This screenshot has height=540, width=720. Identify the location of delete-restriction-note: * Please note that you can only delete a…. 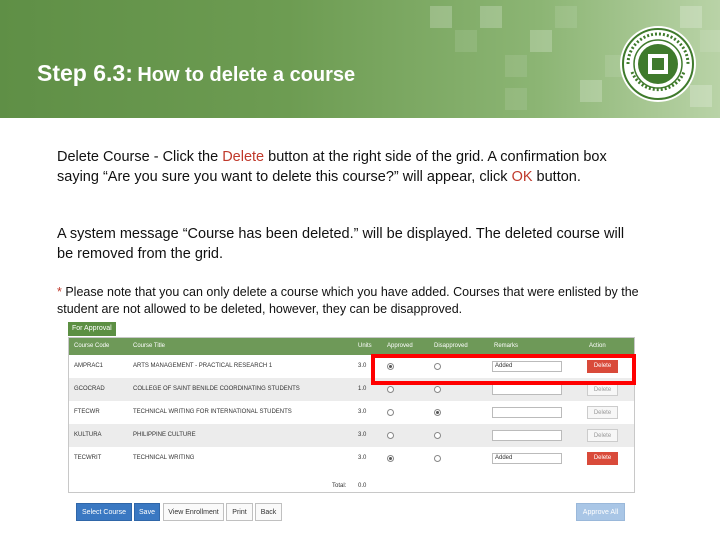
(352, 301).